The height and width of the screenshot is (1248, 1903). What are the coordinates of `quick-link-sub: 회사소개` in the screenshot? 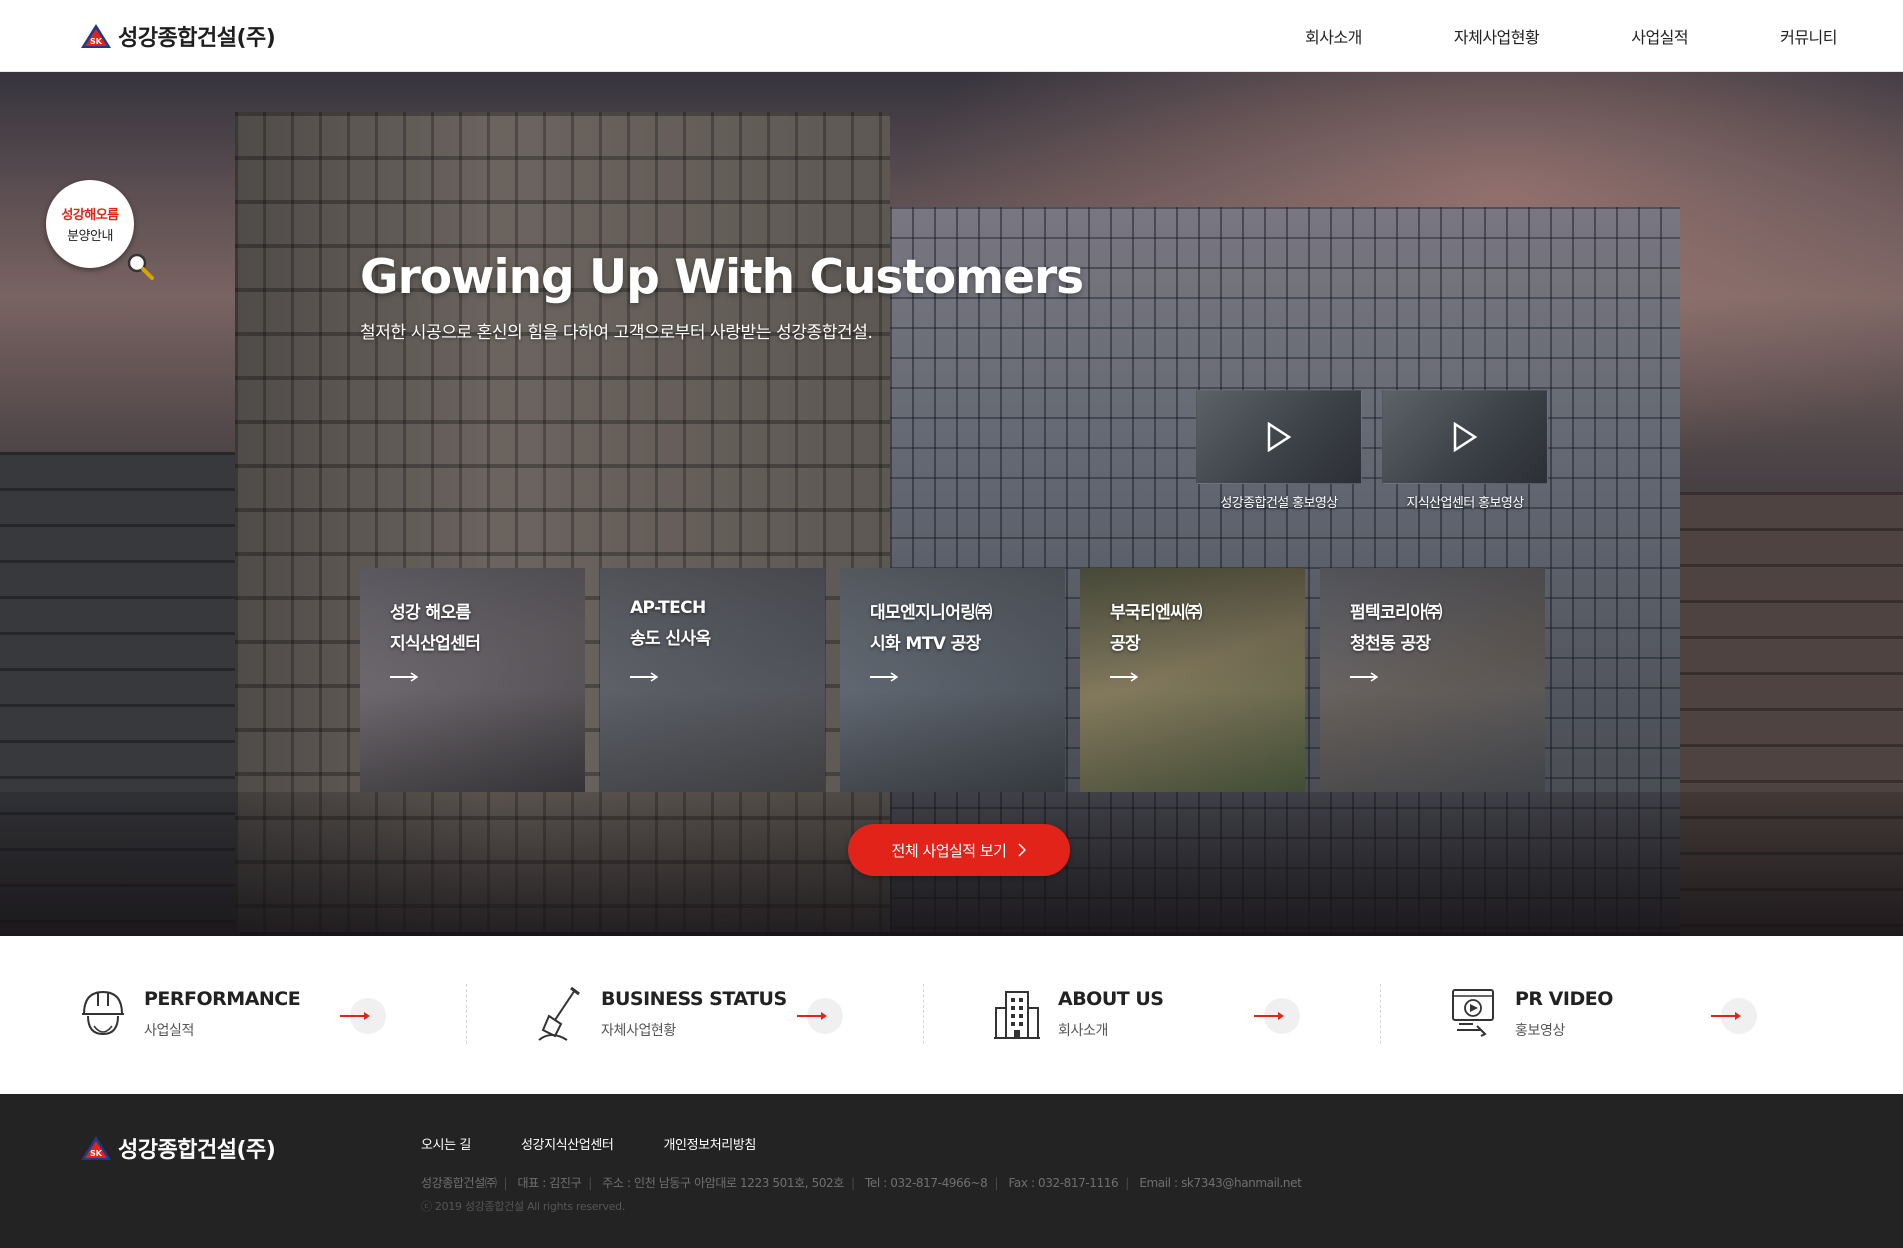 It's located at (1083, 1031).